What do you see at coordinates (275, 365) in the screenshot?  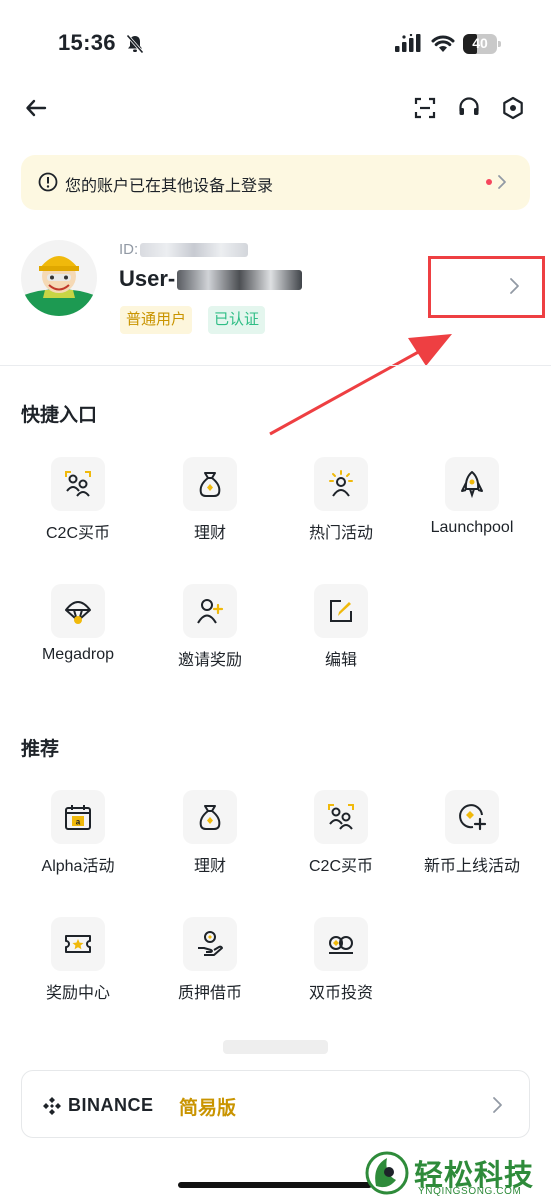 I see `section-divider` at bounding box center [275, 365].